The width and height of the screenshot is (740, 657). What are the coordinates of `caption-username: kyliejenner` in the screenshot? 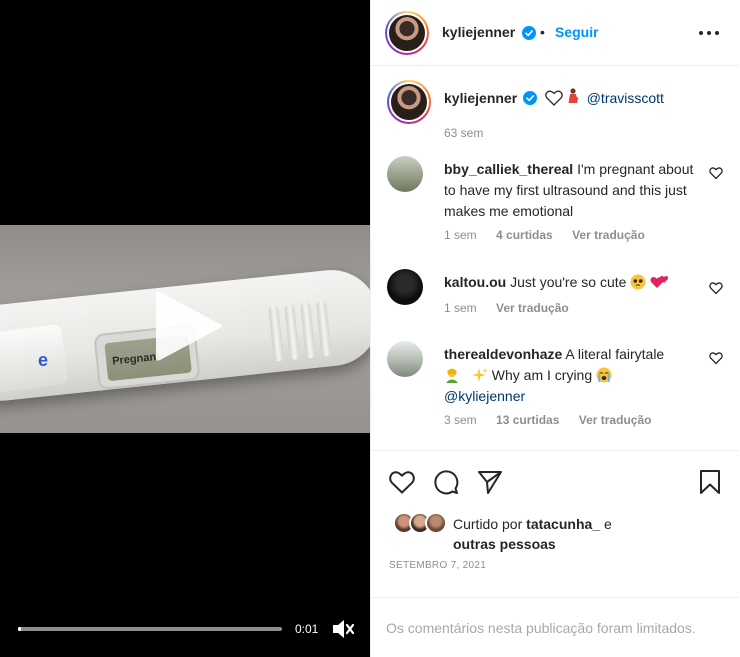 It's located at (480, 98).